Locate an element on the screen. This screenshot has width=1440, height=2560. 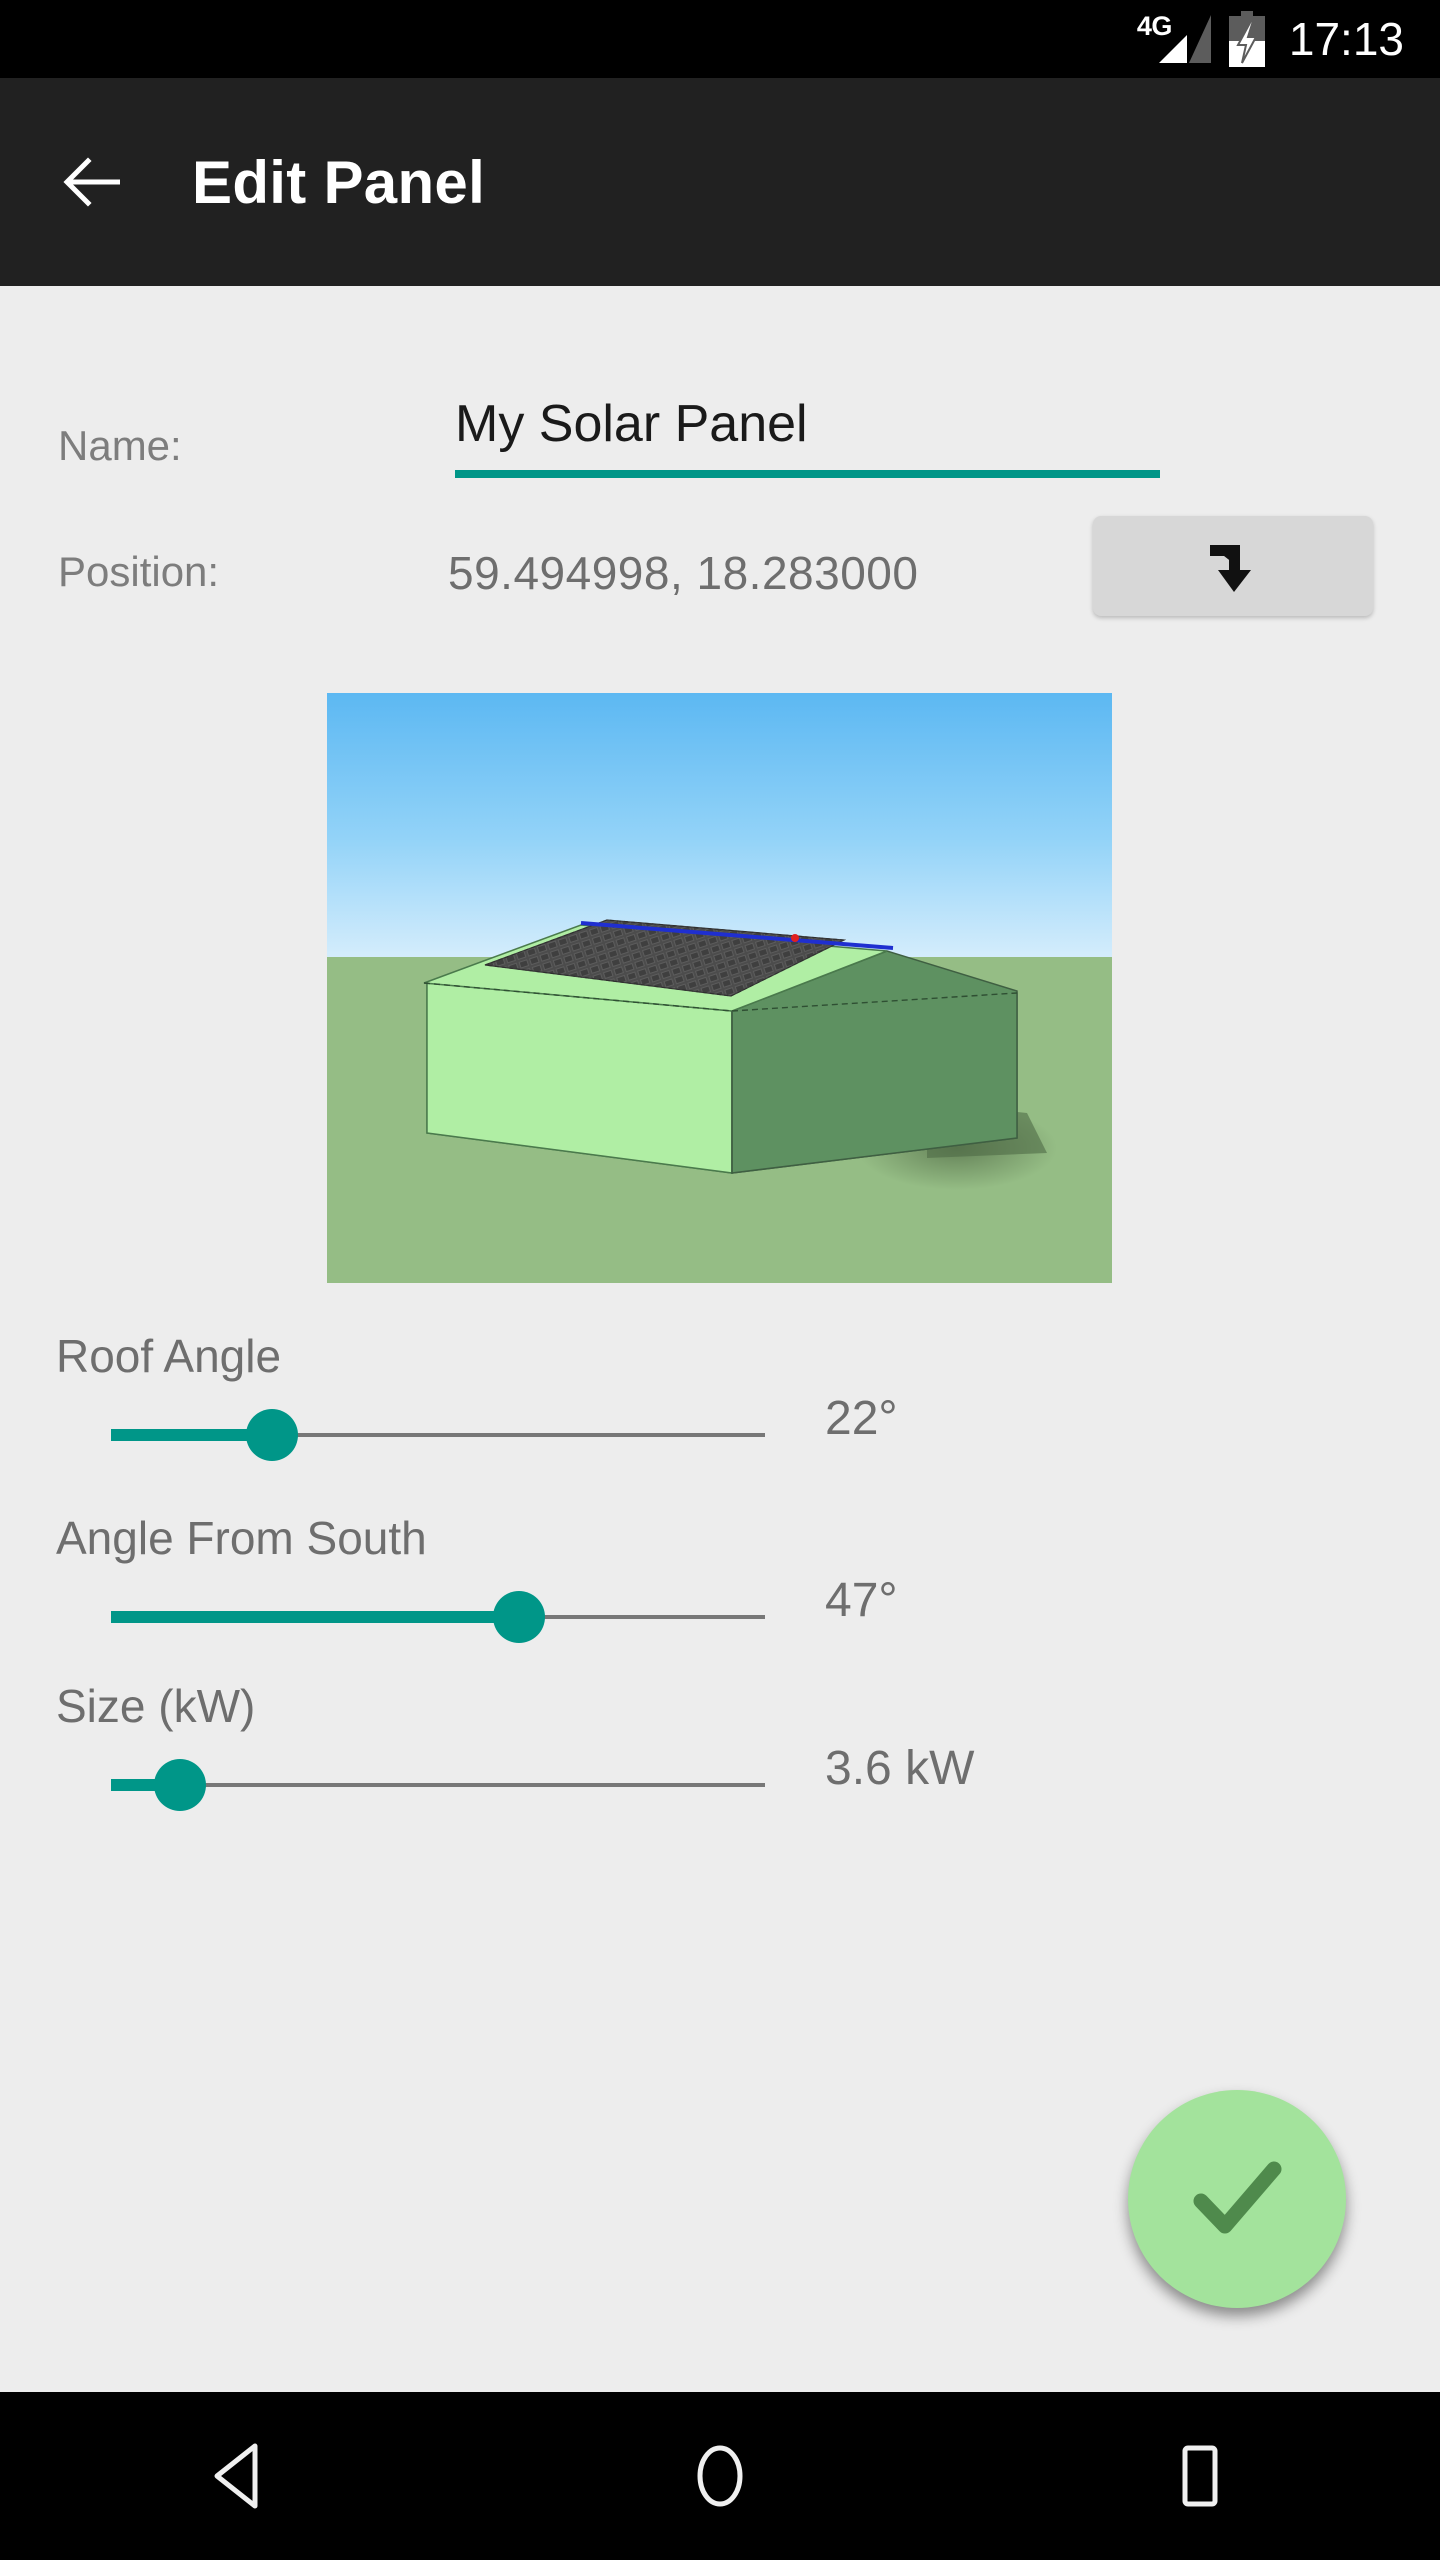
slider-panel-size-row: 3.6 kW is located at coordinates (720, 1786).